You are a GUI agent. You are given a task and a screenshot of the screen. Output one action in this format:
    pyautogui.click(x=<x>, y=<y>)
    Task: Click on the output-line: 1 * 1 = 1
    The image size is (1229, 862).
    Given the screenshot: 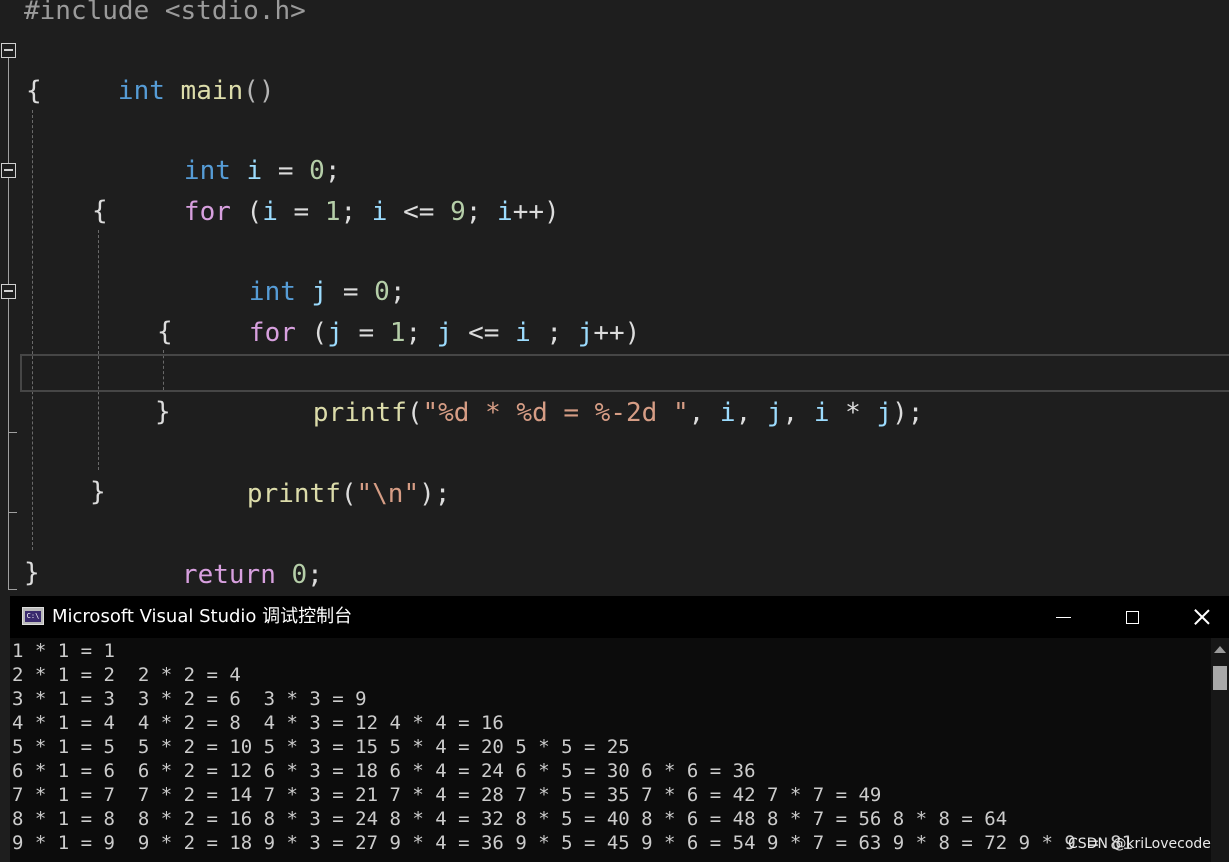 What is the action you would take?
    pyautogui.click(x=63, y=651)
    